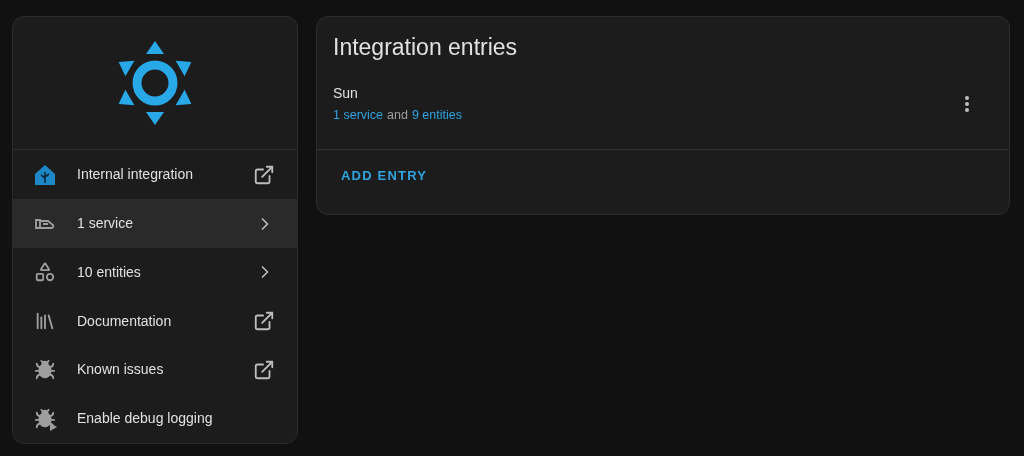 The width and height of the screenshot is (1024, 456). I want to click on bug-play-icon, so click(45, 418).